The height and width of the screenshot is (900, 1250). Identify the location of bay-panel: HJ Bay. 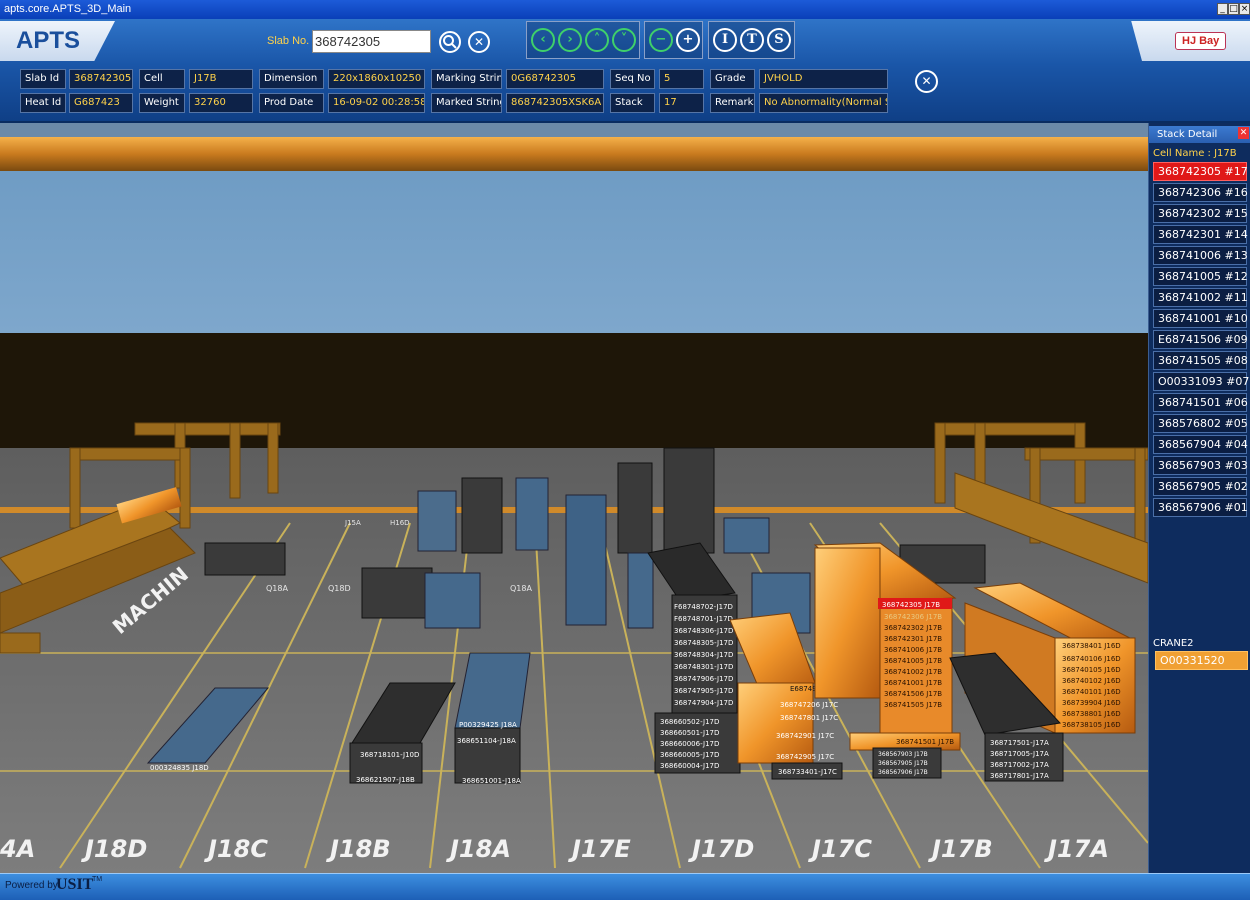
(1190, 41).